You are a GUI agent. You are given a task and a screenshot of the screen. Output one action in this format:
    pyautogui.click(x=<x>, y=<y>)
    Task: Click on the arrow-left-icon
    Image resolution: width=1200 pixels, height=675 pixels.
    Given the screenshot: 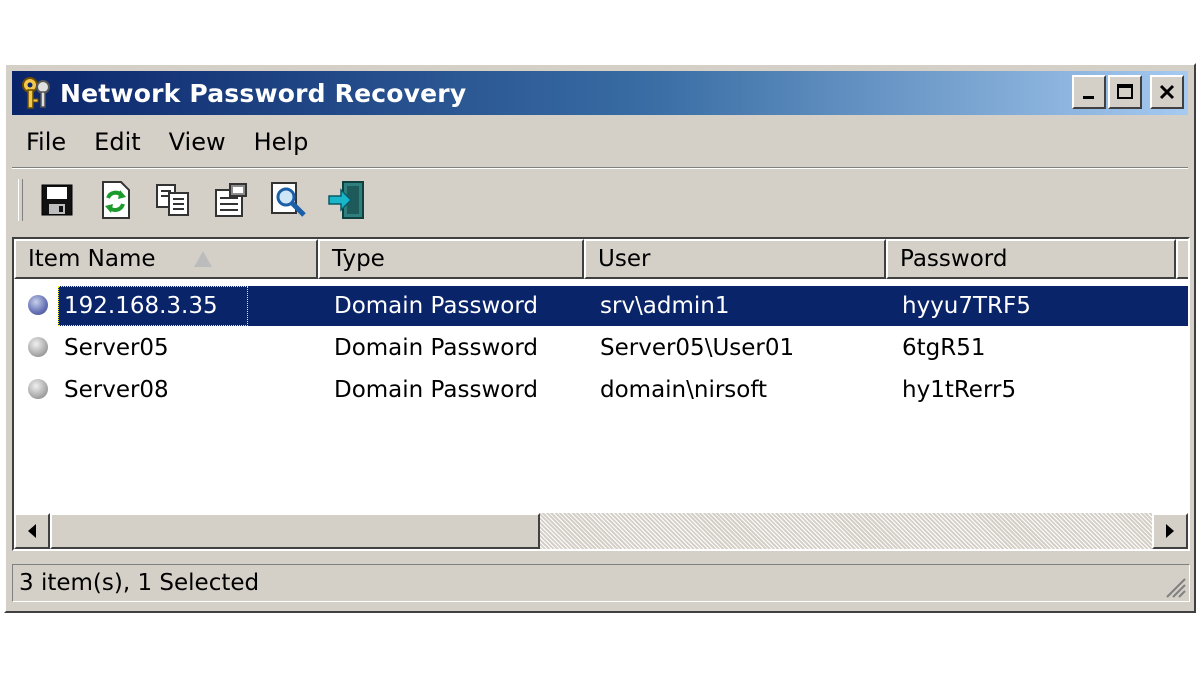 What is the action you would take?
    pyautogui.click(x=32, y=531)
    